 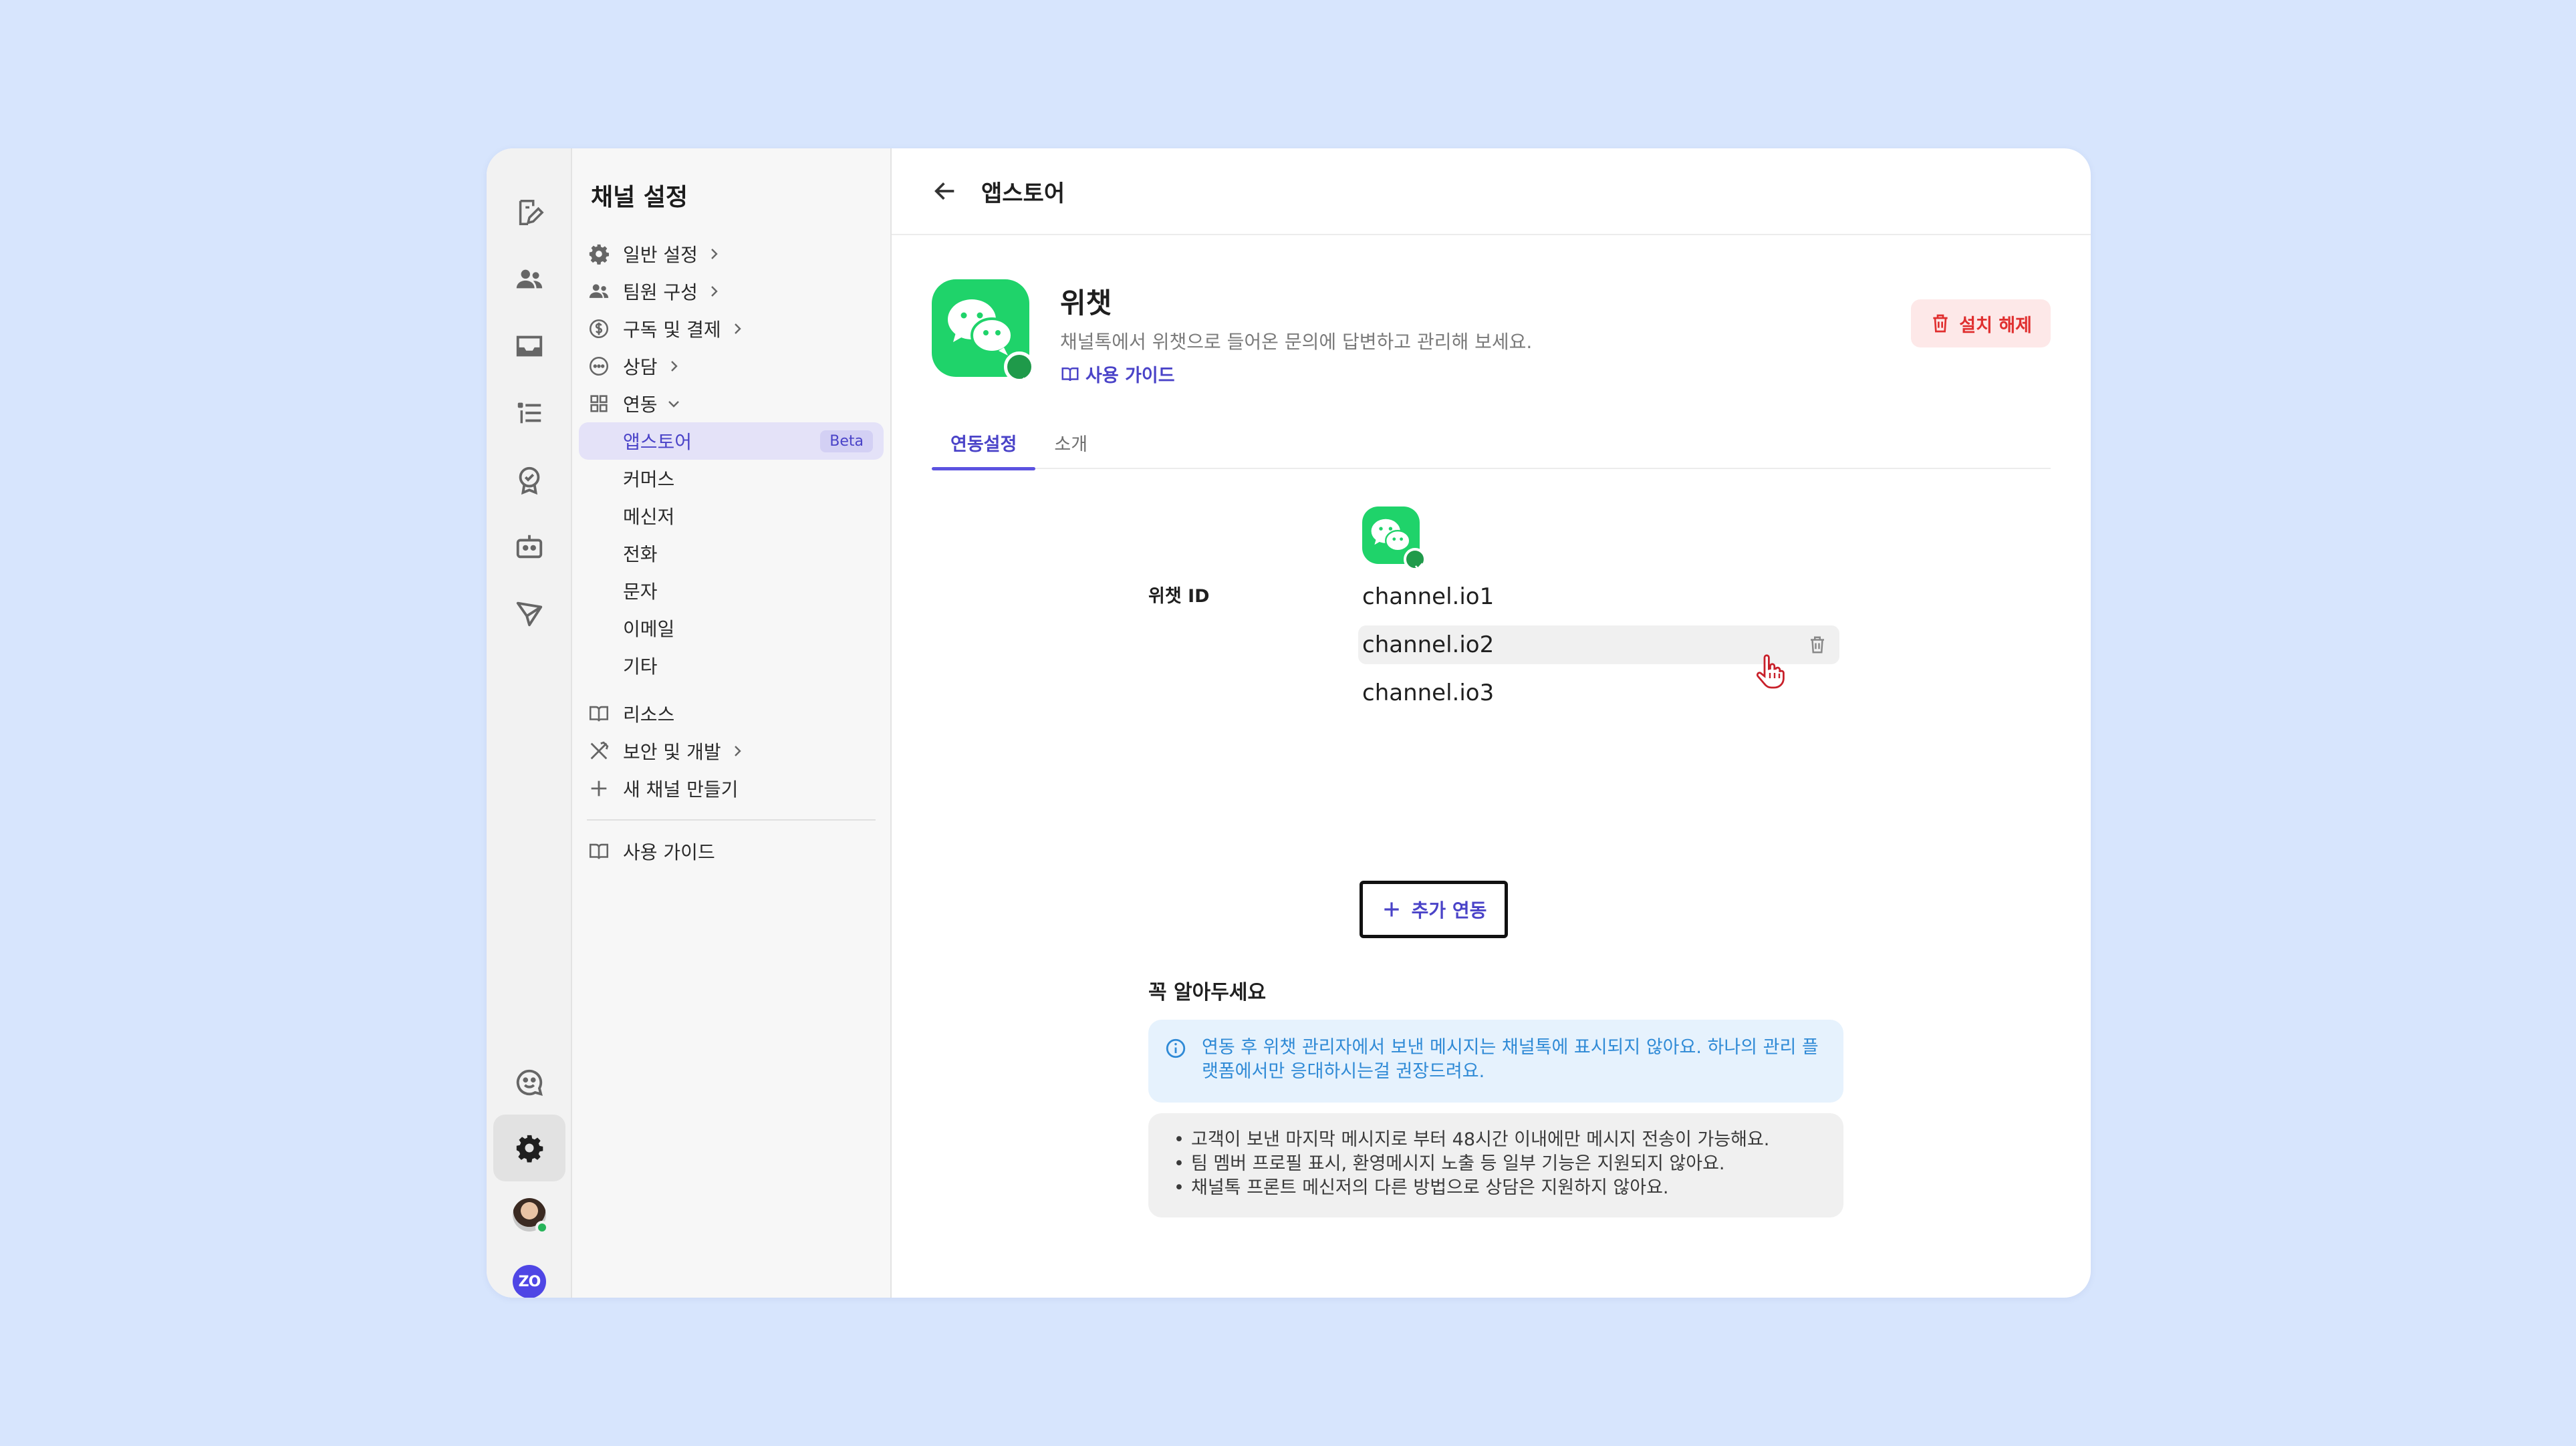 I want to click on rail-send-button, so click(x=529, y=613).